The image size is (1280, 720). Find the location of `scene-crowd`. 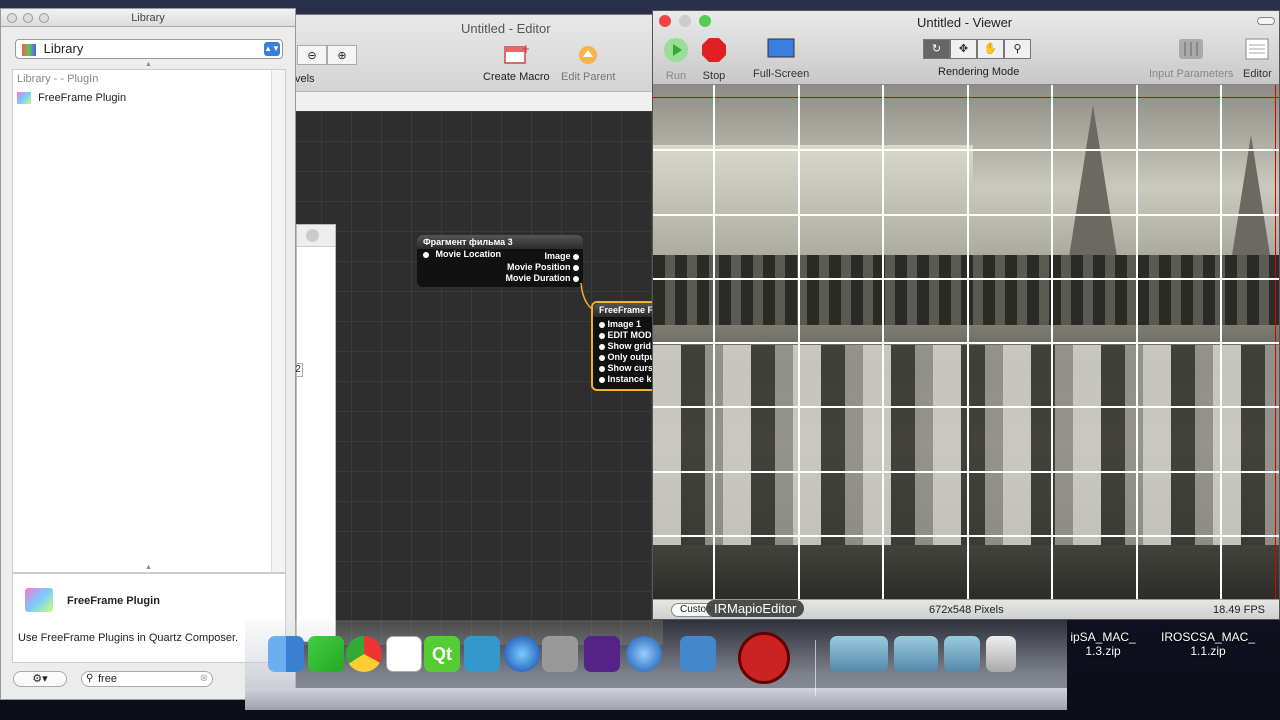

scene-crowd is located at coordinates (966, 290).